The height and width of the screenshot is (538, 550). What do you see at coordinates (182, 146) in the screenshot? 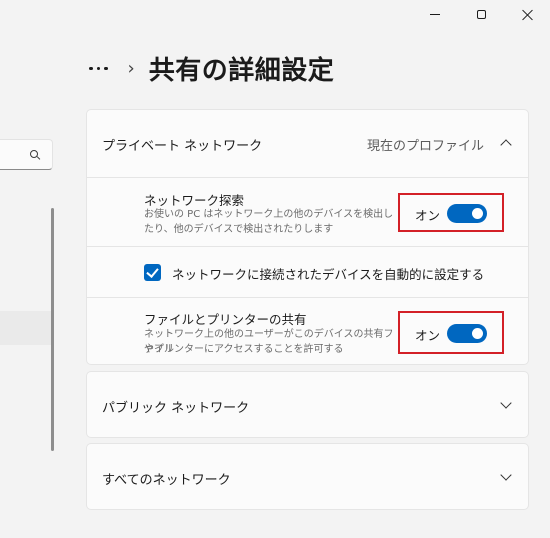
I see `private-network-label: プライベート ネットワーク` at bounding box center [182, 146].